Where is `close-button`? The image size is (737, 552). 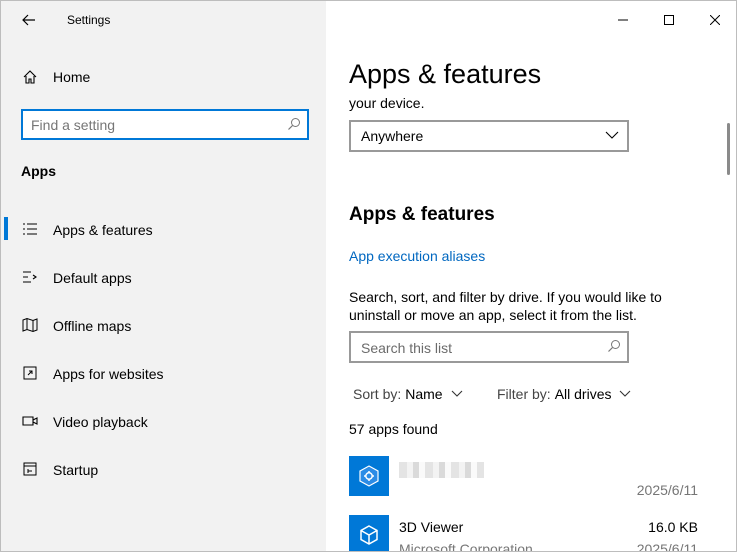 close-button is located at coordinates (714, 20).